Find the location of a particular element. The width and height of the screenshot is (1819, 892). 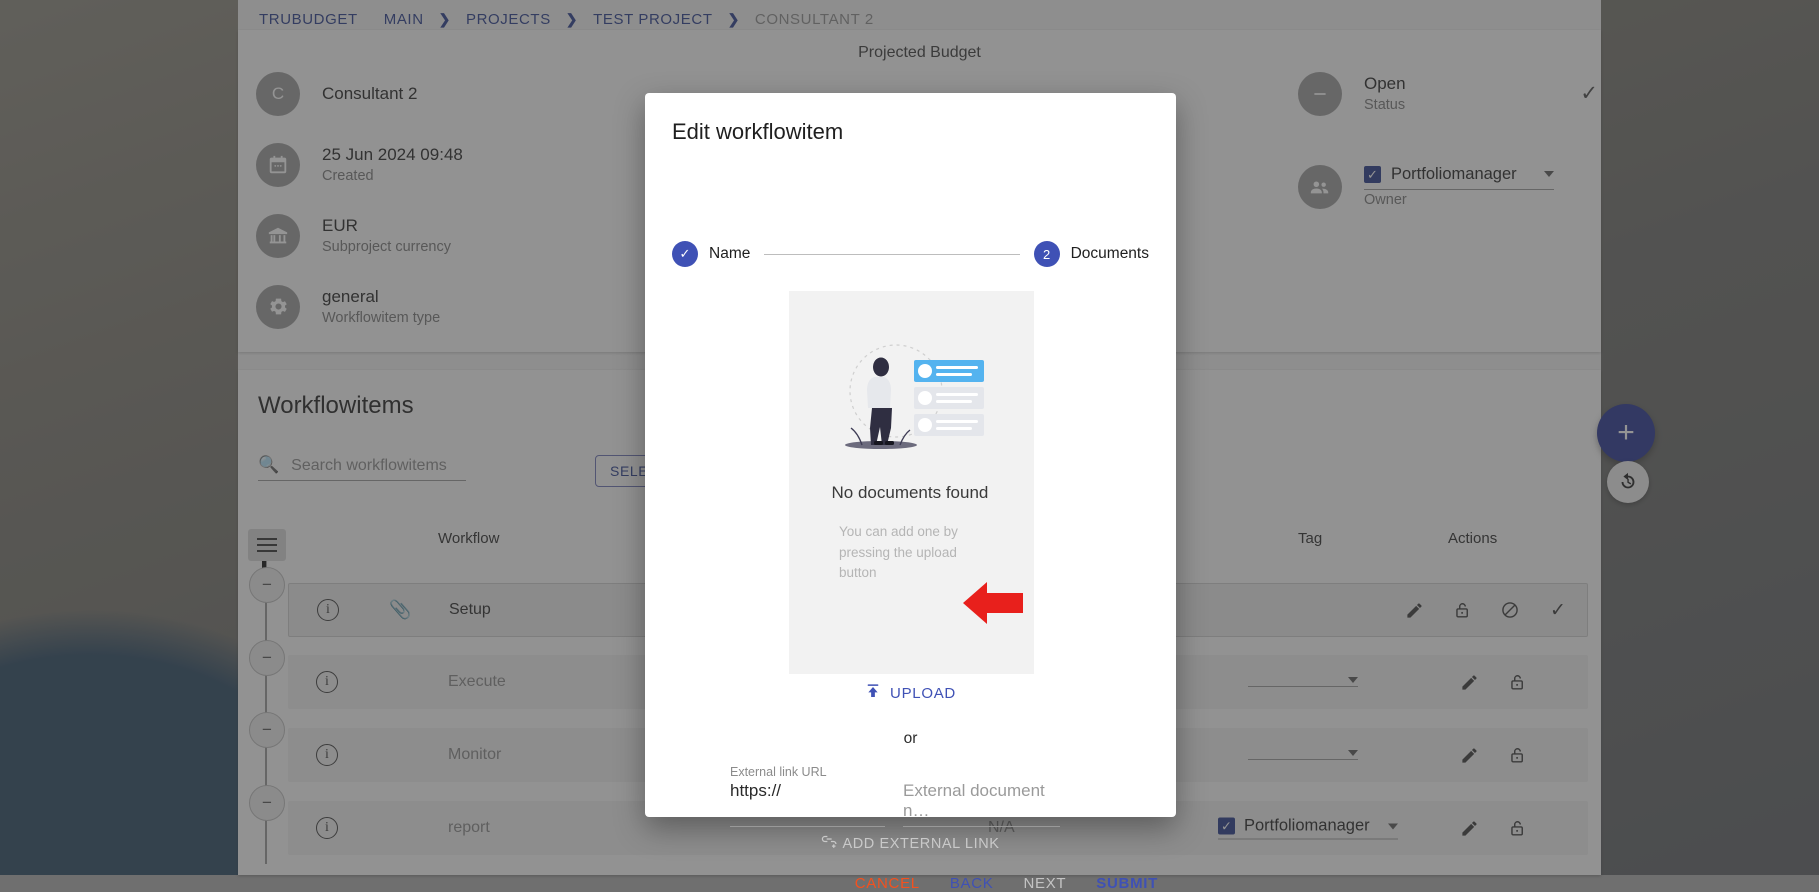

upload-icon is located at coordinates (873, 693).